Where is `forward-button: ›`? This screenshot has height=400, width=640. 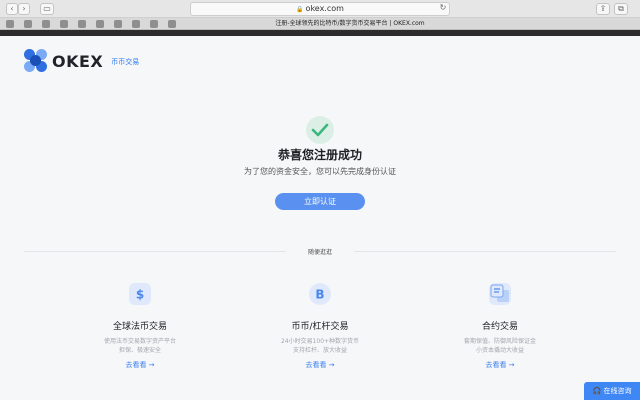 forward-button: › is located at coordinates (24, 9).